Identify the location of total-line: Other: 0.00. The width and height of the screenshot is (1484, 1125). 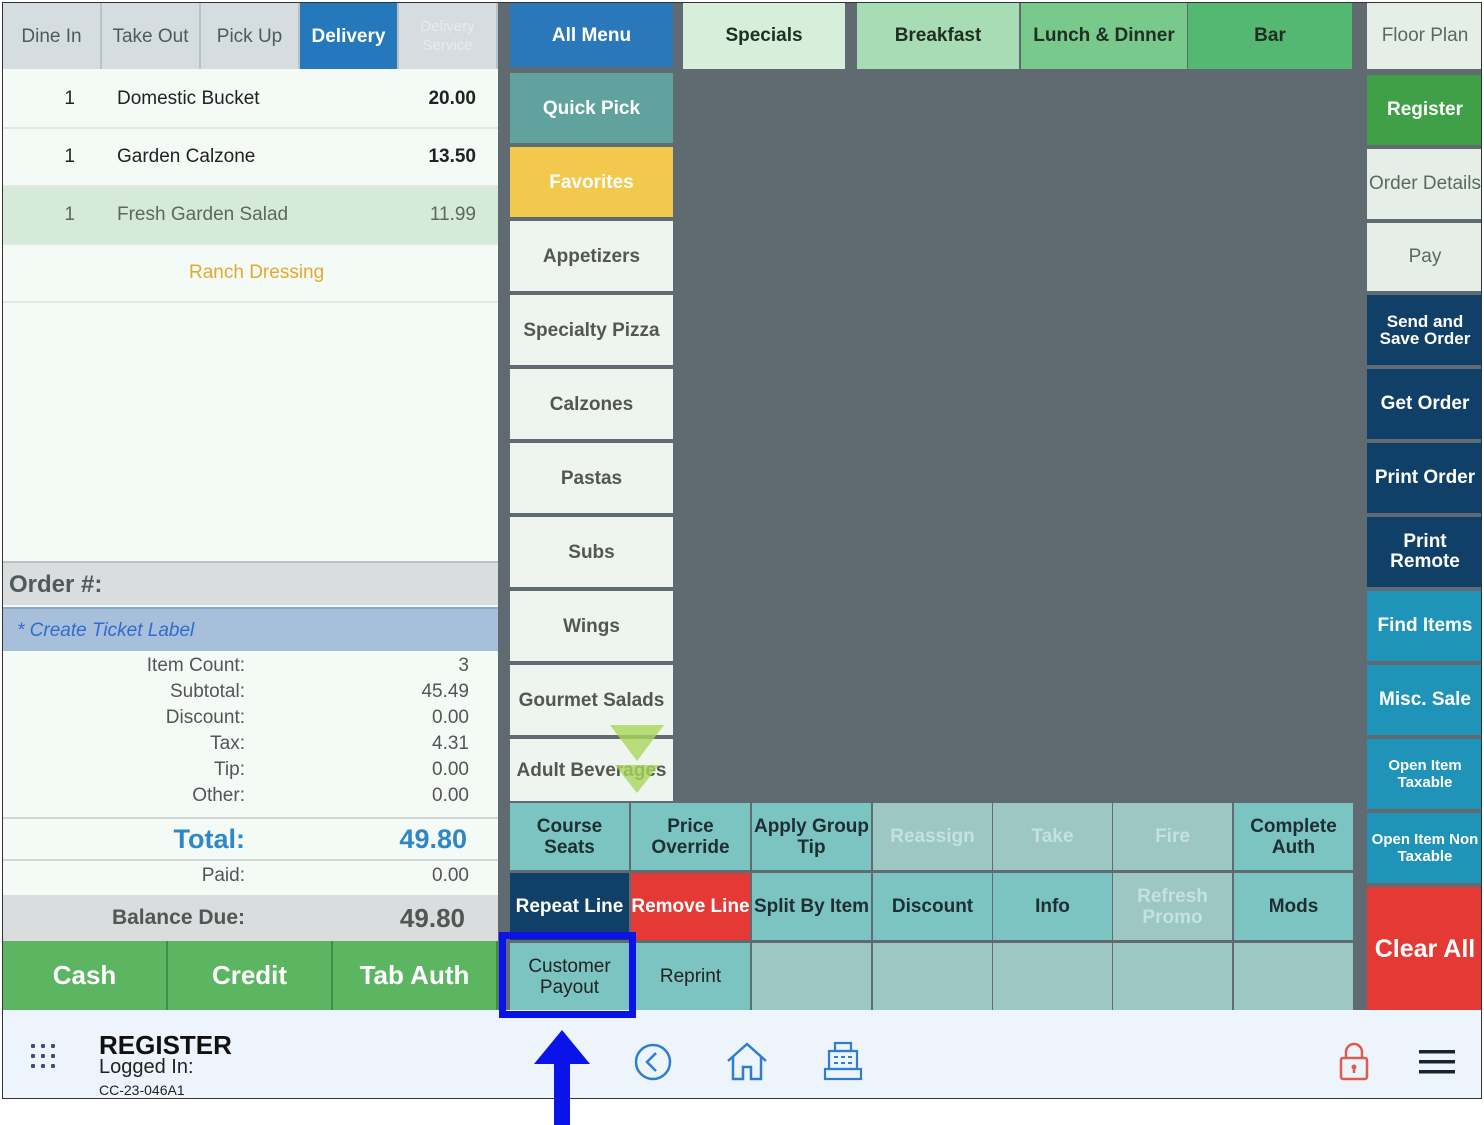
(250, 798).